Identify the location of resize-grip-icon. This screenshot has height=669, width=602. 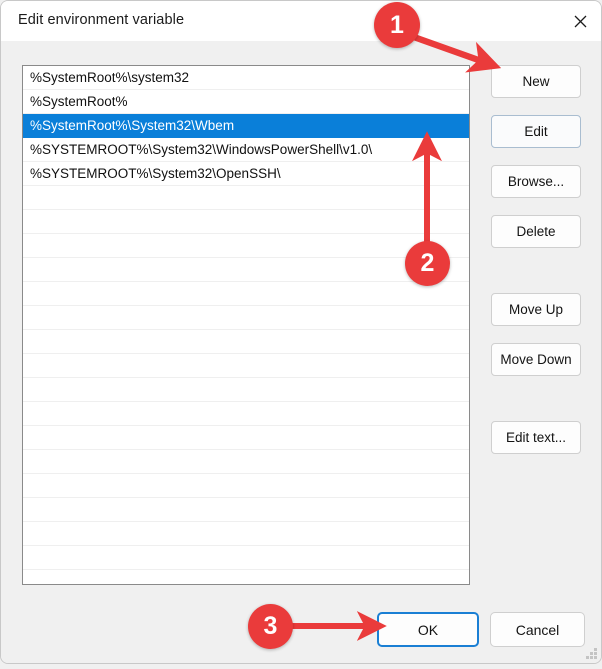
(591, 653).